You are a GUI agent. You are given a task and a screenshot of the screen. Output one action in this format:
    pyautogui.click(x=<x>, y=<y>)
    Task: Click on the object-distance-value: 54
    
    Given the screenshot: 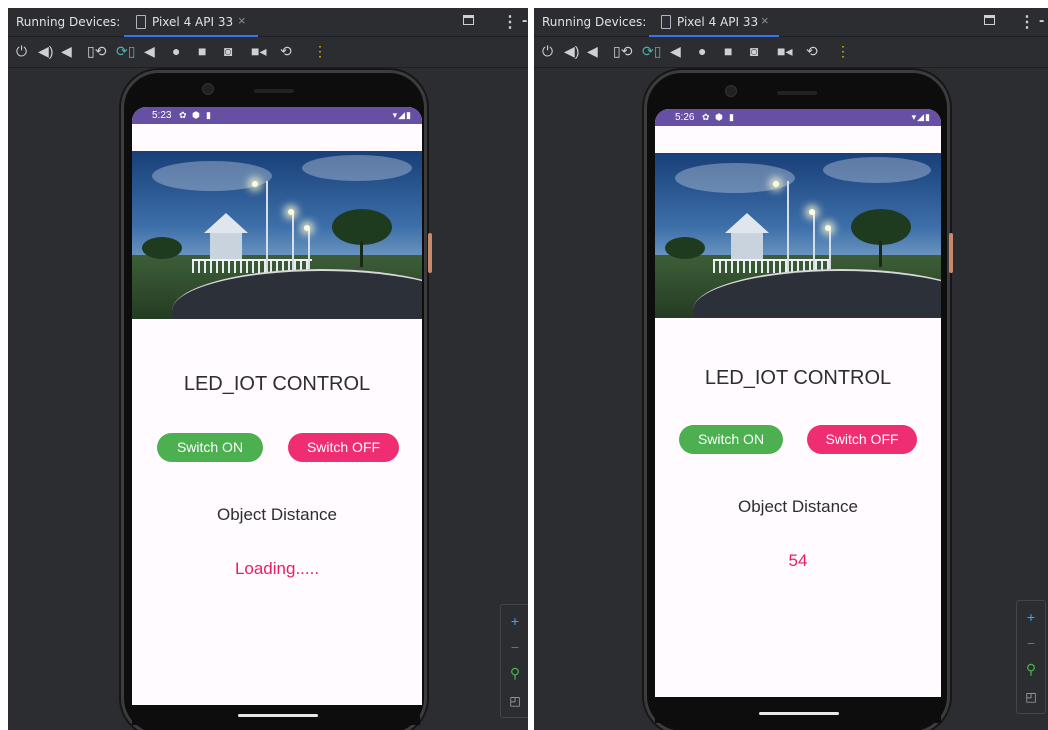 What is the action you would take?
    pyautogui.click(x=798, y=560)
    